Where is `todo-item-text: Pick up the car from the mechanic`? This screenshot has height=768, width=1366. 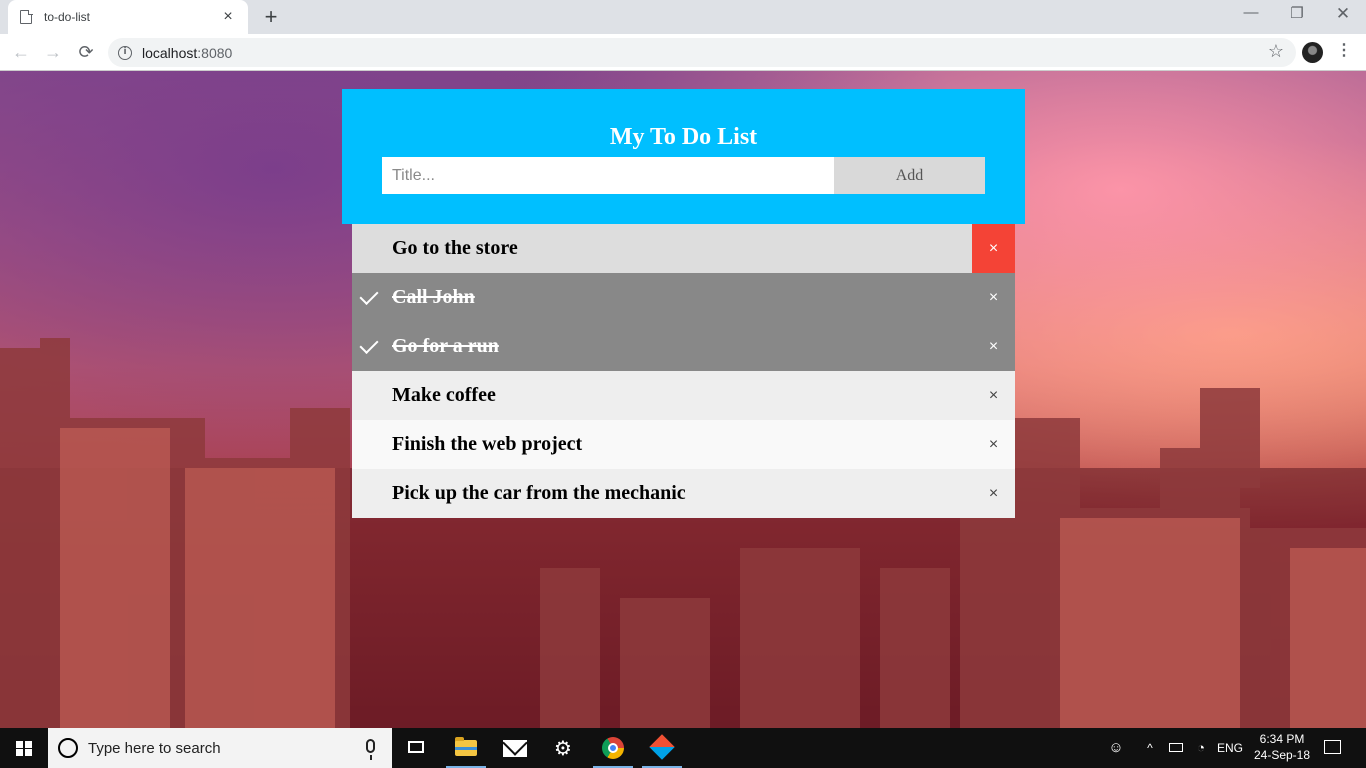
todo-item-text: Pick up the car from the mechanic is located at coordinates (539, 493).